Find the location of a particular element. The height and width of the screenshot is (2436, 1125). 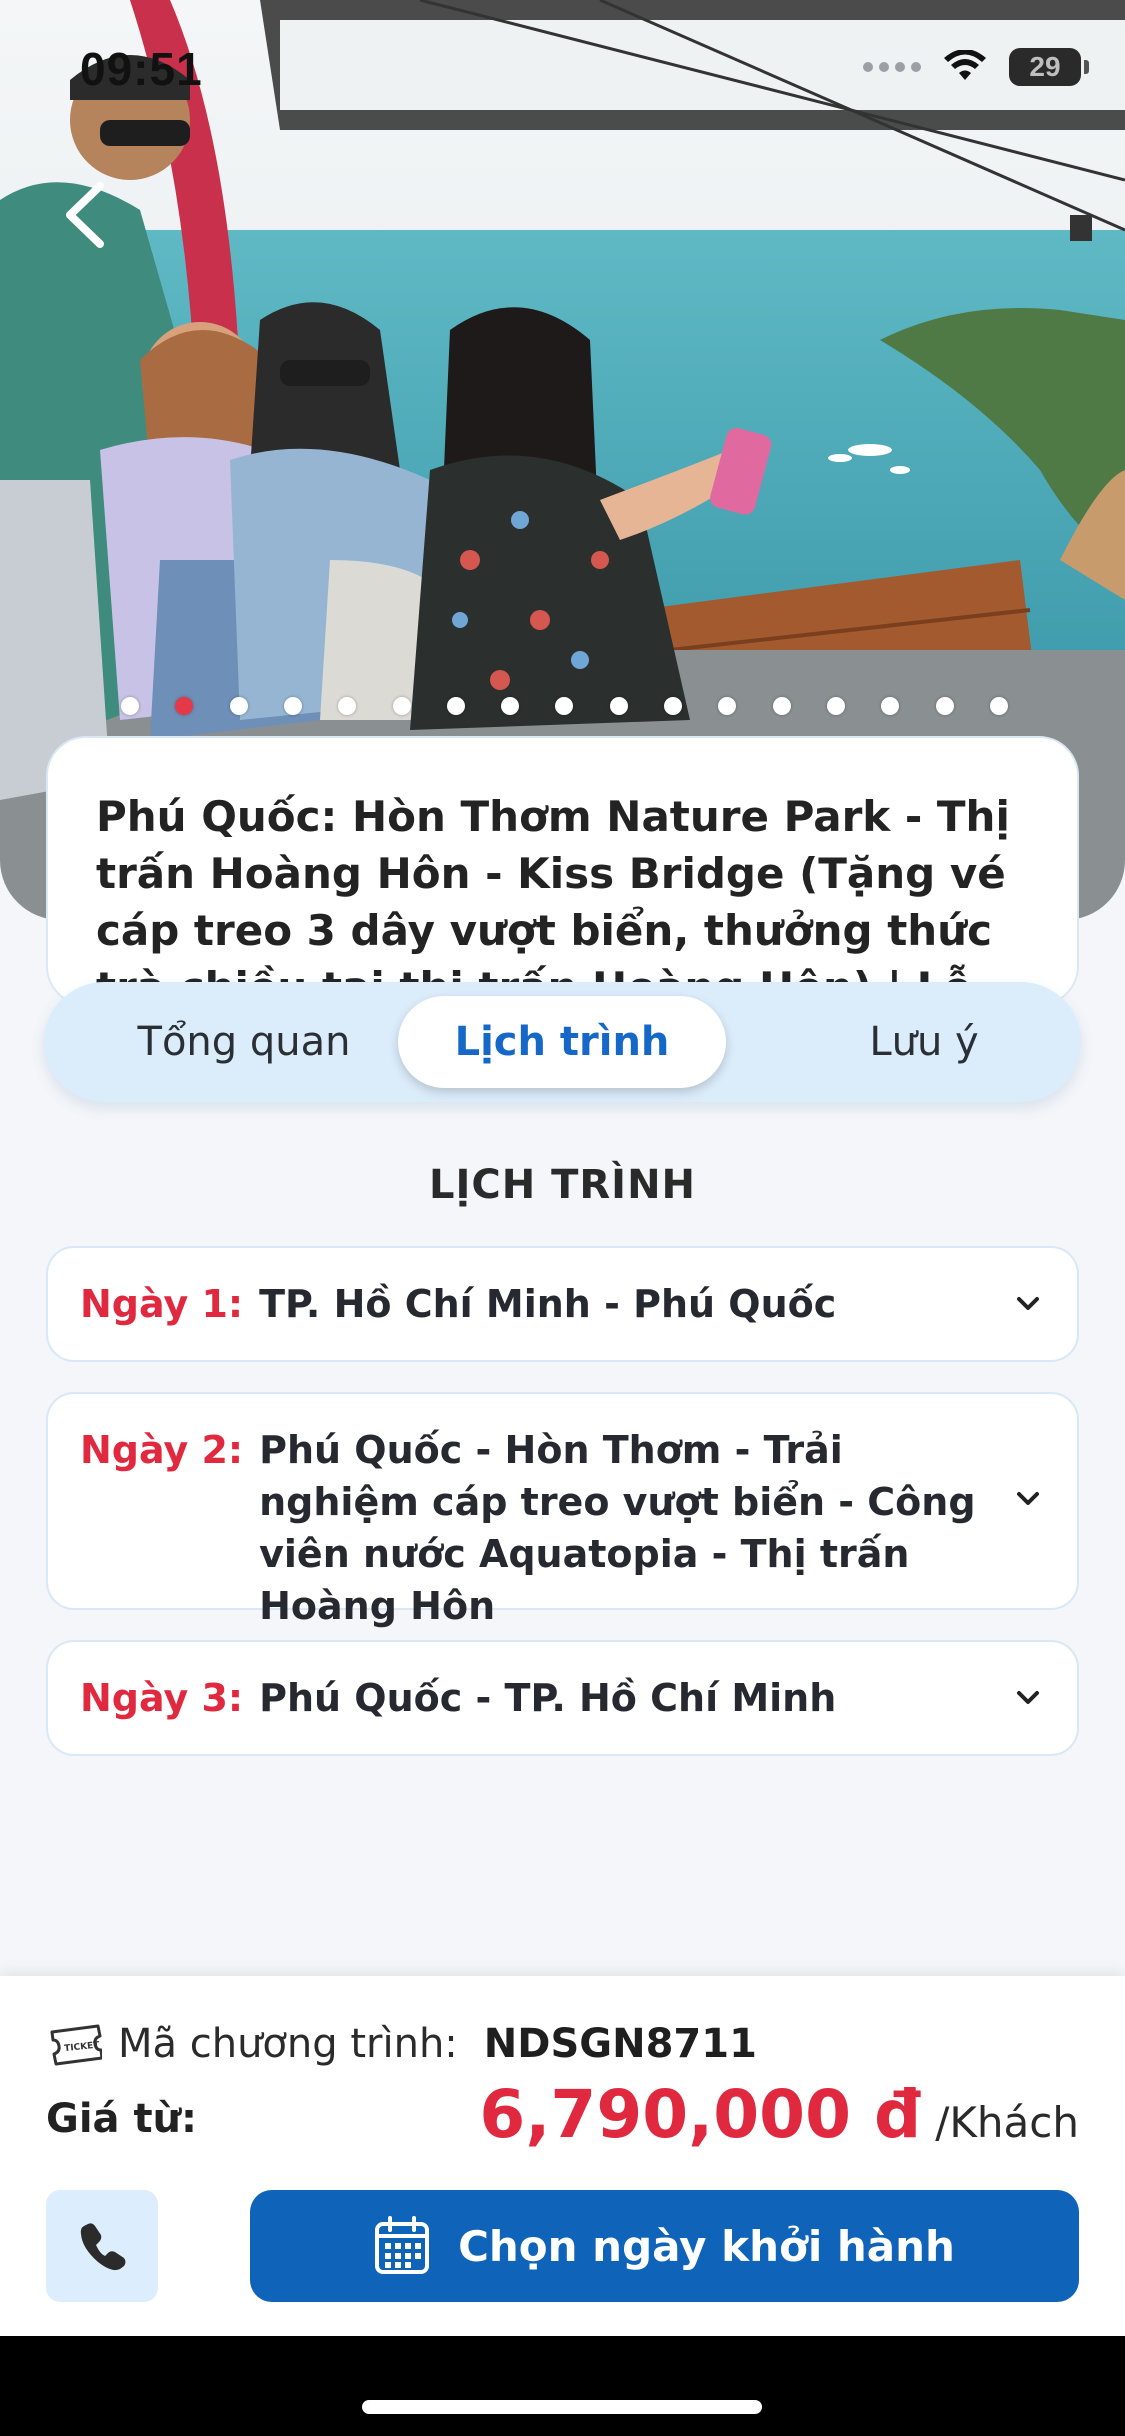

home-indicator is located at coordinates (562, 2407).